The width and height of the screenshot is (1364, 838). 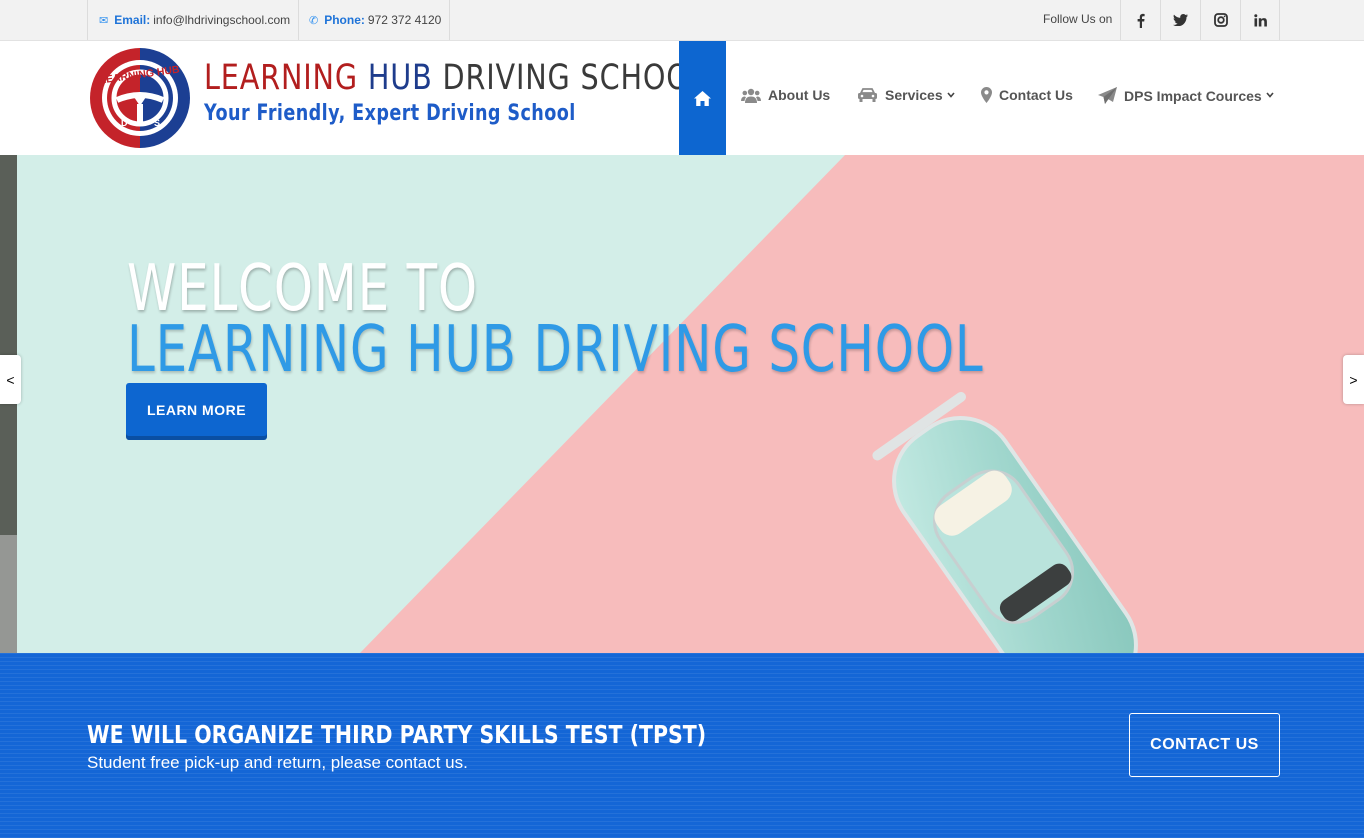 I want to click on instagram-icon, so click(x=1220, y=20).